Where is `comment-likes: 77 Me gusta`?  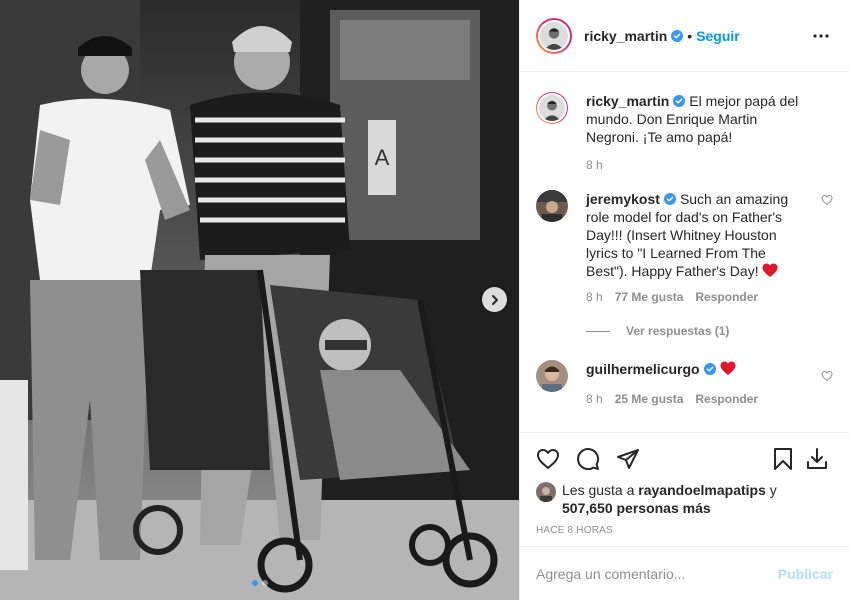 comment-likes: 77 Me gusta is located at coordinates (649, 297).